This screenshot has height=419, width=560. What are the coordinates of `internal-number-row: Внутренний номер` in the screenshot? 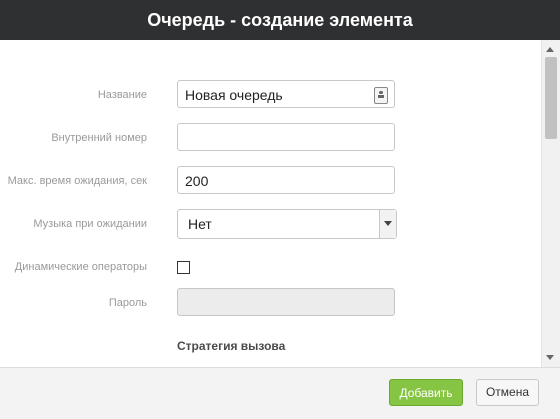 It's located at (270, 138).